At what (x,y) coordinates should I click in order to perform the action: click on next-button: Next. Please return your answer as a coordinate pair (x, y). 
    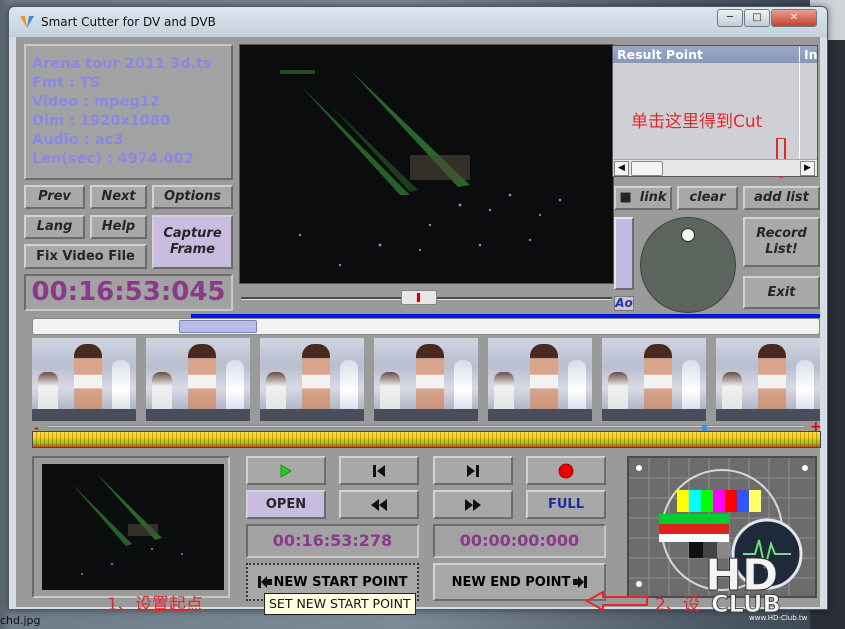
    Looking at the image, I should click on (118, 197).